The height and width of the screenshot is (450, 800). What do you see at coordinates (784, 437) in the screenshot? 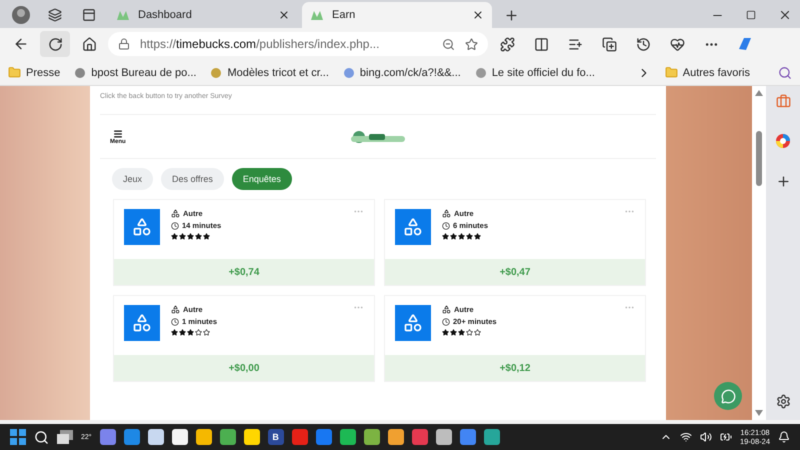
I see `notification-icon` at bounding box center [784, 437].